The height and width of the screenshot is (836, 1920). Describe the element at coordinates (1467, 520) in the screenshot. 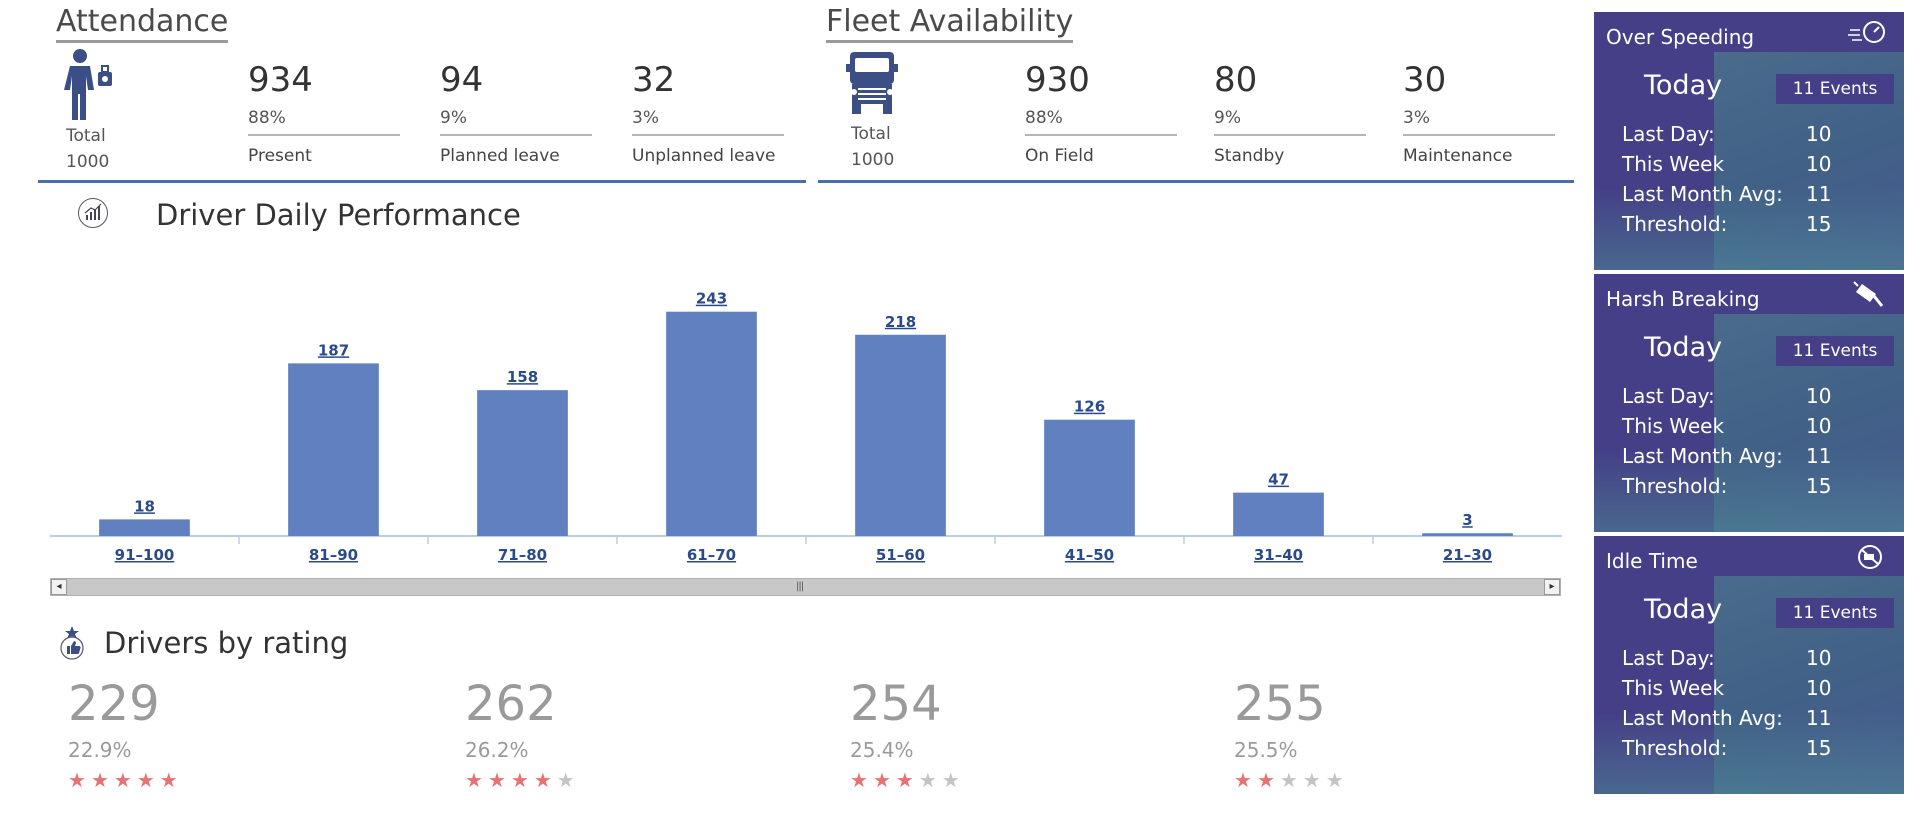

I see `bar-data-label: 3` at that location.